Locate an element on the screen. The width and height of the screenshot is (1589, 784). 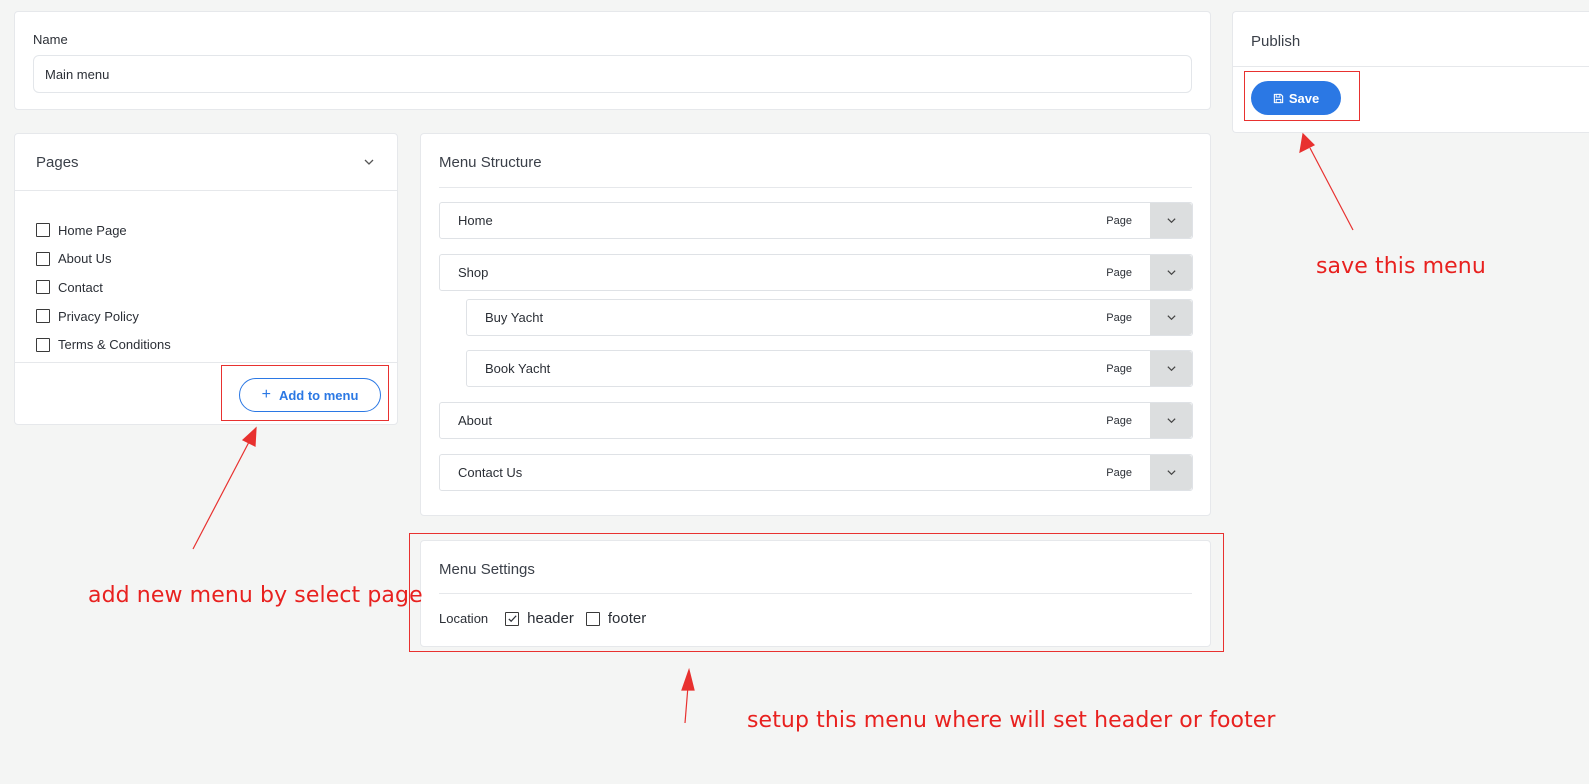
annotation-save-note: save this menu is located at coordinates (1401, 266).